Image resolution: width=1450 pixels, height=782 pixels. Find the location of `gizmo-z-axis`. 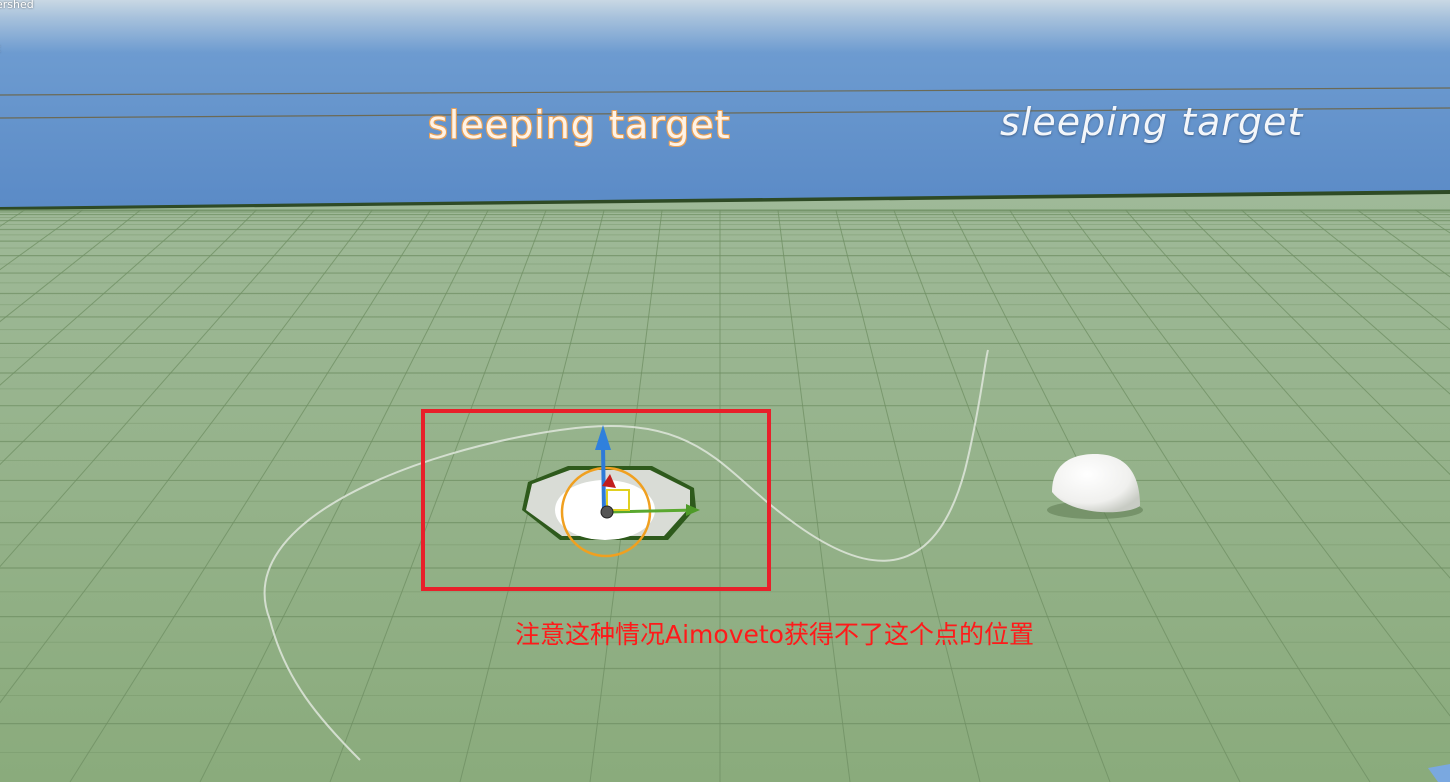

gizmo-z-axis is located at coordinates (603, 478).